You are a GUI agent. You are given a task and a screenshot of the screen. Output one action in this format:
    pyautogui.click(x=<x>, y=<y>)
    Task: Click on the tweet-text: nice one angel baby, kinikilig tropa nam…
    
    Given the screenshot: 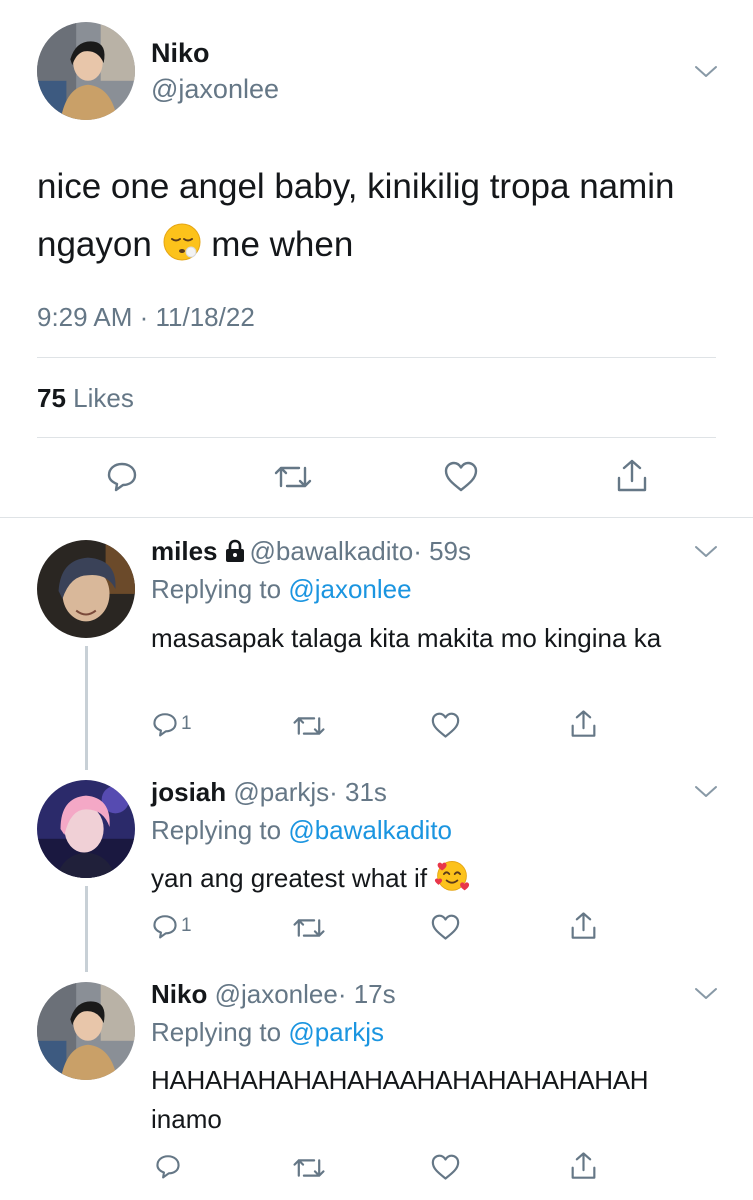 What is the action you would take?
    pyautogui.click(x=377, y=219)
    